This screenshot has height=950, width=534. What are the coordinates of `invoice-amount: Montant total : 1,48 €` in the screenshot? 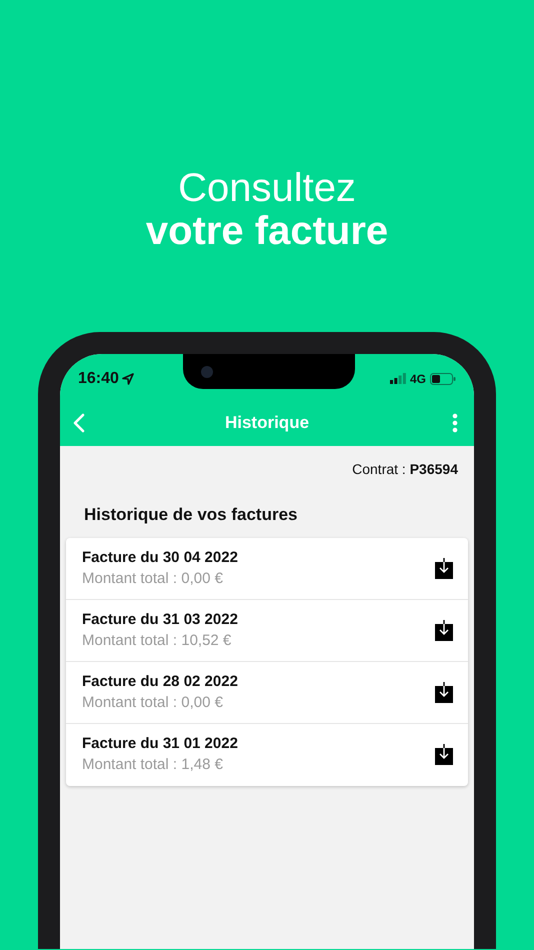 It's located at (153, 765).